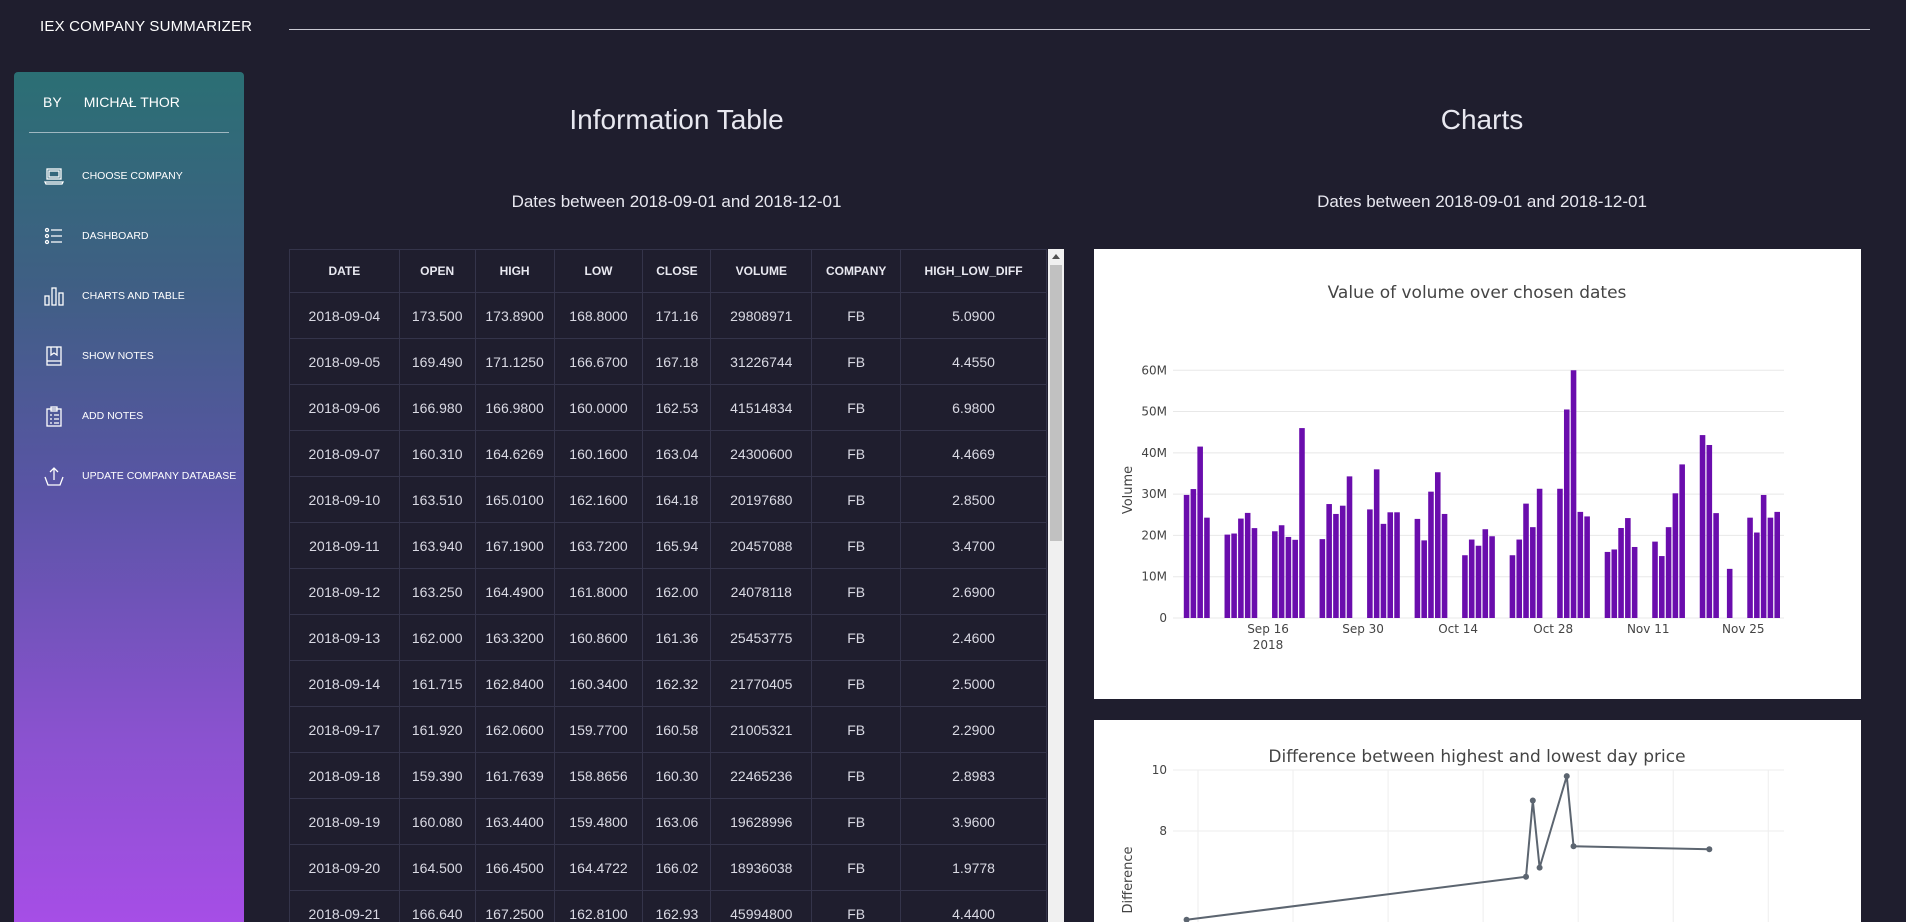 Image resolution: width=1906 pixels, height=922 pixels. Describe the element at coordinates (437, 775) in the screenshot. I see `table-cell: 159.390` at that location.